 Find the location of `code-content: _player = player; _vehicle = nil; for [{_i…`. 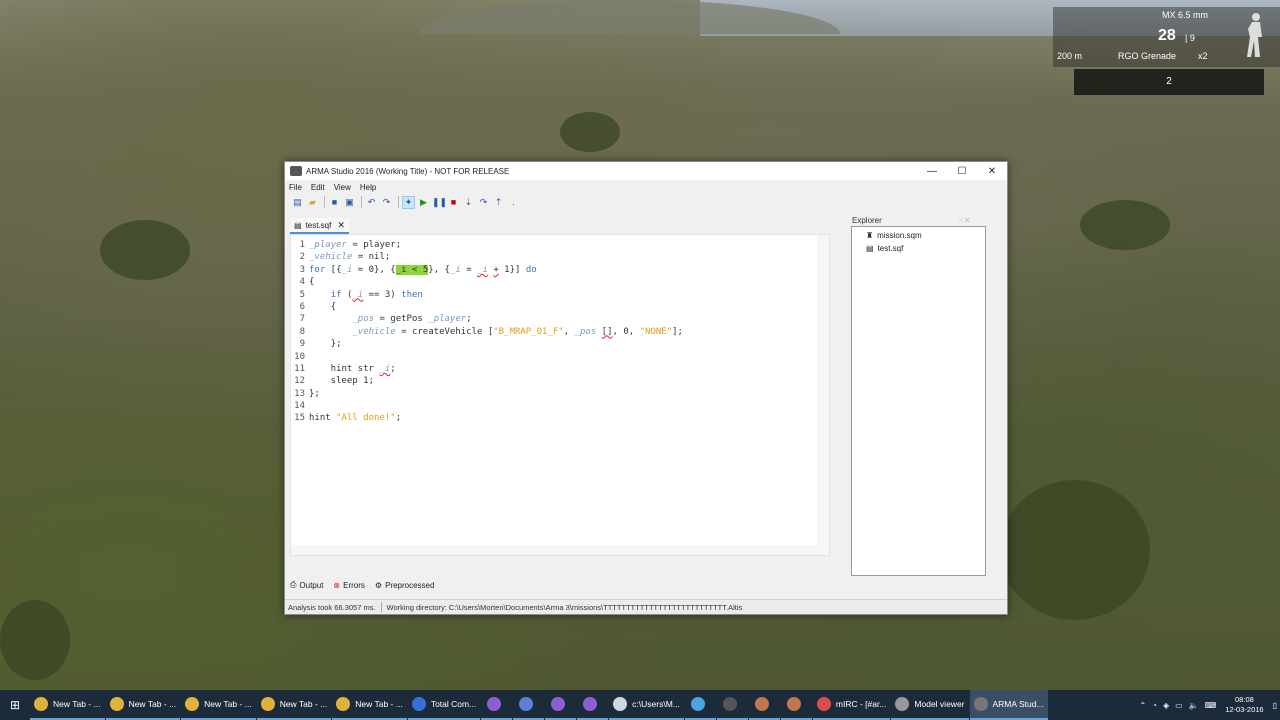

code-content: _player = player; _vehicle = nil; for [{_i… is located at coordinates (496, 332).